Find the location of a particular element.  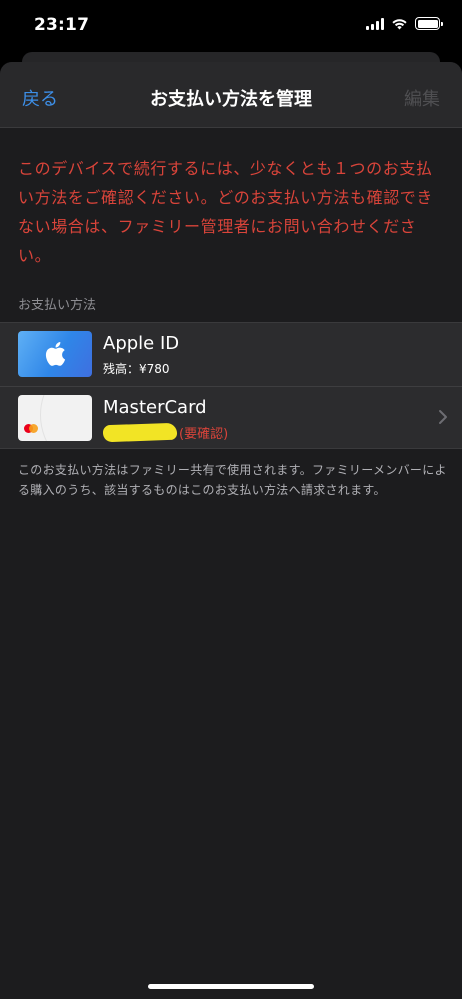

chevron-right-icon is located at coordinates (443, 417).